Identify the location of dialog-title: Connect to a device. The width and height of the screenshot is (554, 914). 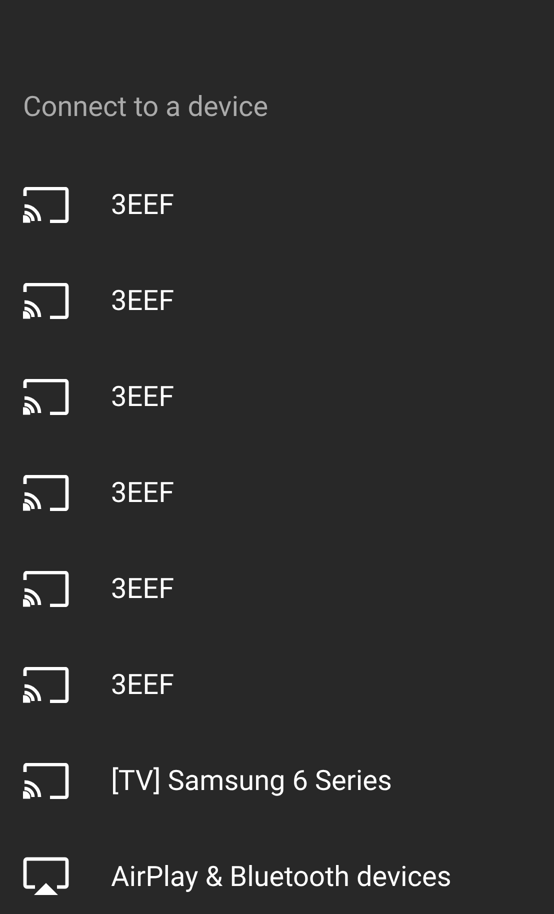
(146, 107).